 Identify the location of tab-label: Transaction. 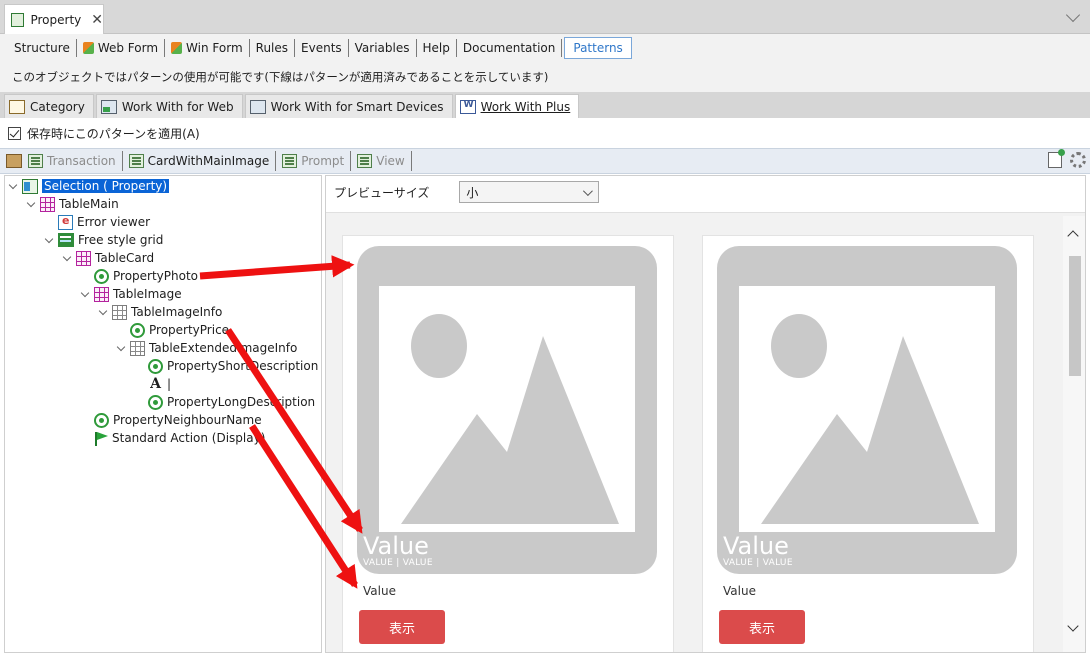
(81, 161).